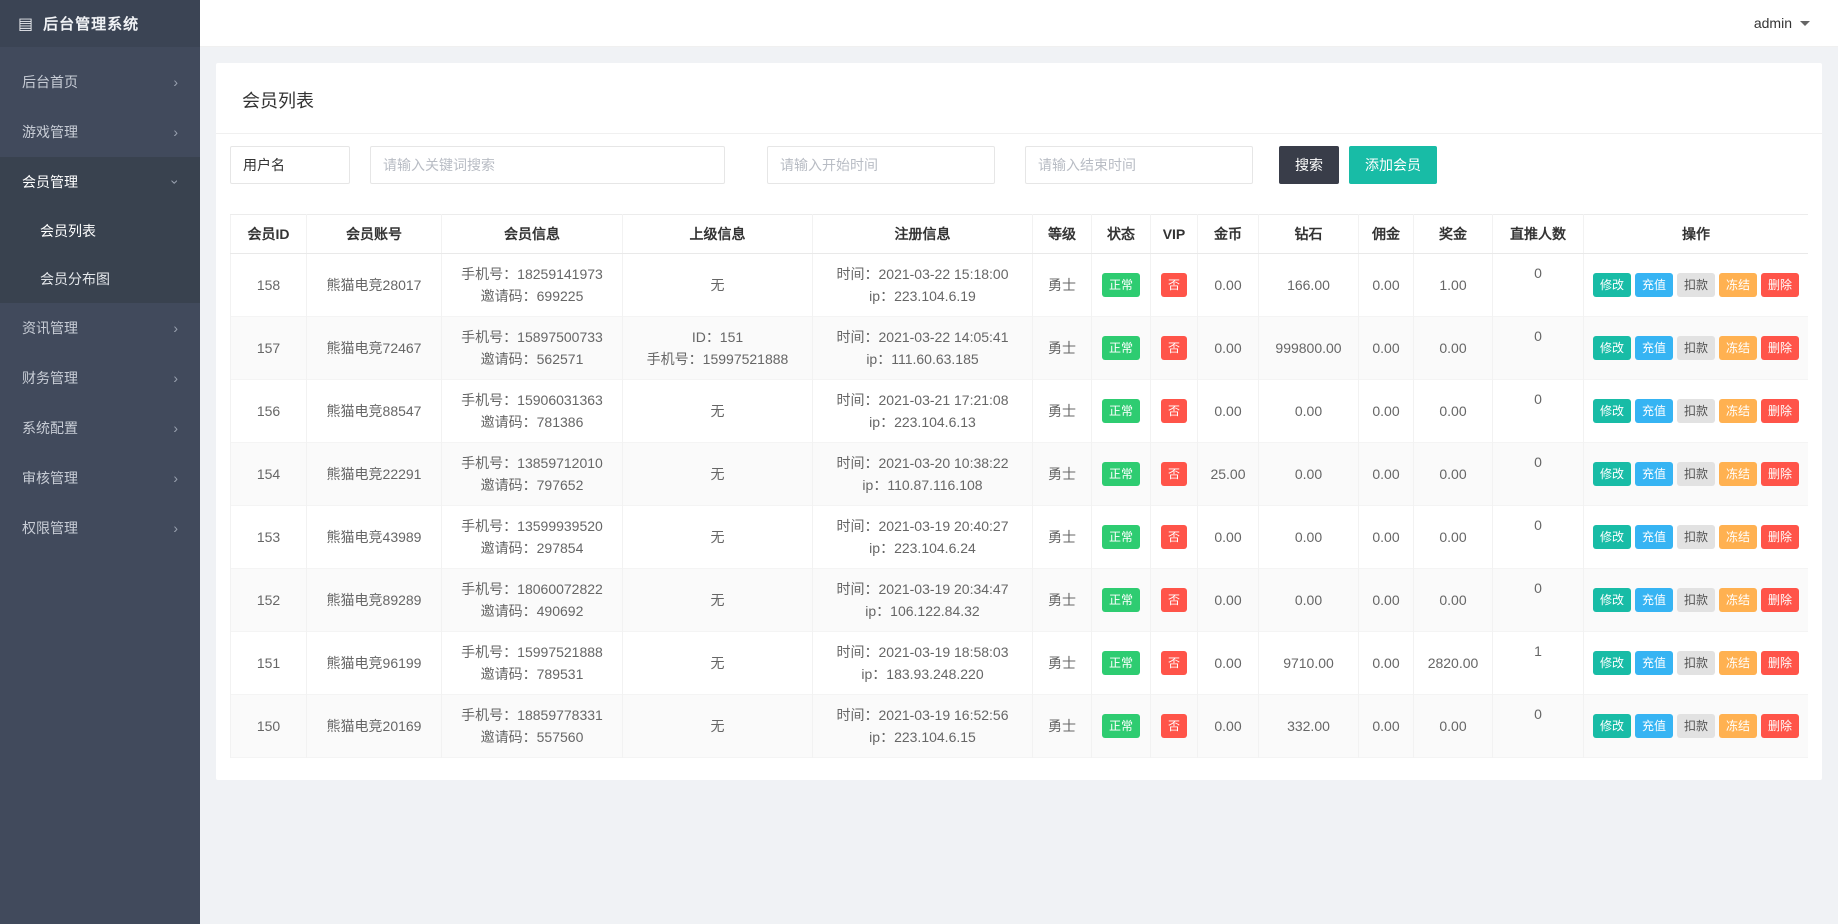 This screenshot has width=1838, height=924. Describe the element at coordinates (100, 132) in the screenshot. I see `sidebar-item-games: 游戏管理 ›` at that location.